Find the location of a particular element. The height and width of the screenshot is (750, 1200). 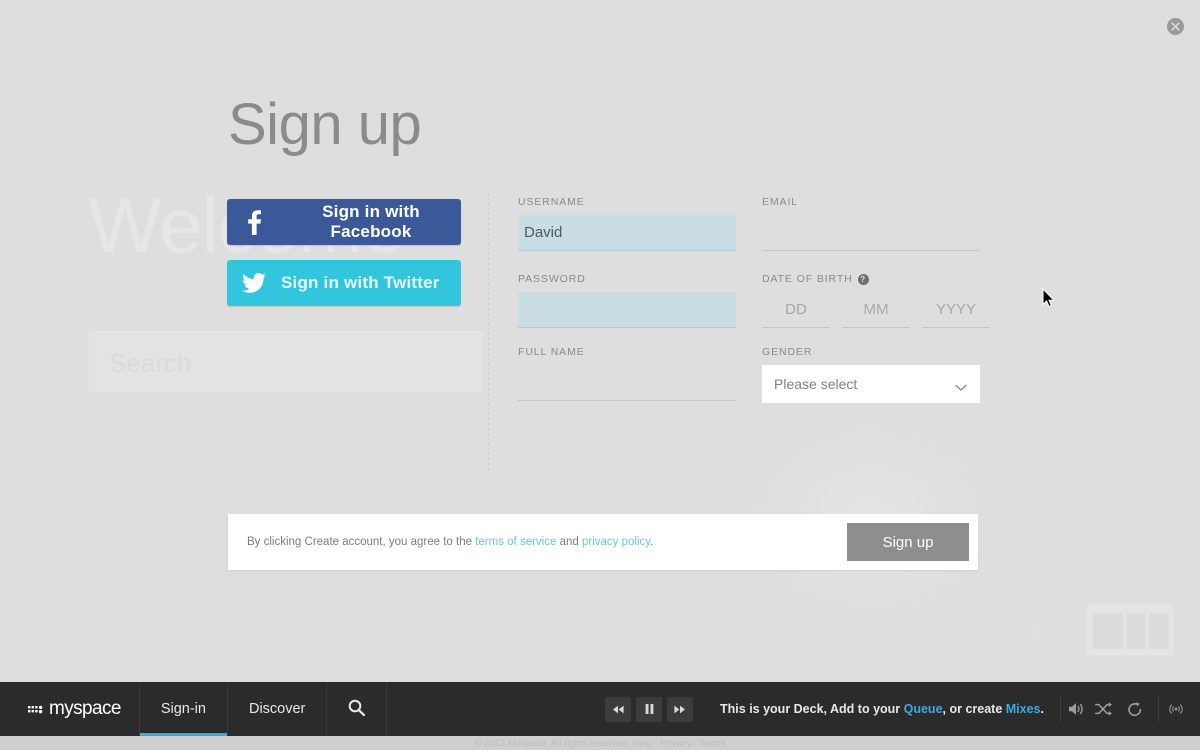

twitter-icon is located at coordinates (254, 283).